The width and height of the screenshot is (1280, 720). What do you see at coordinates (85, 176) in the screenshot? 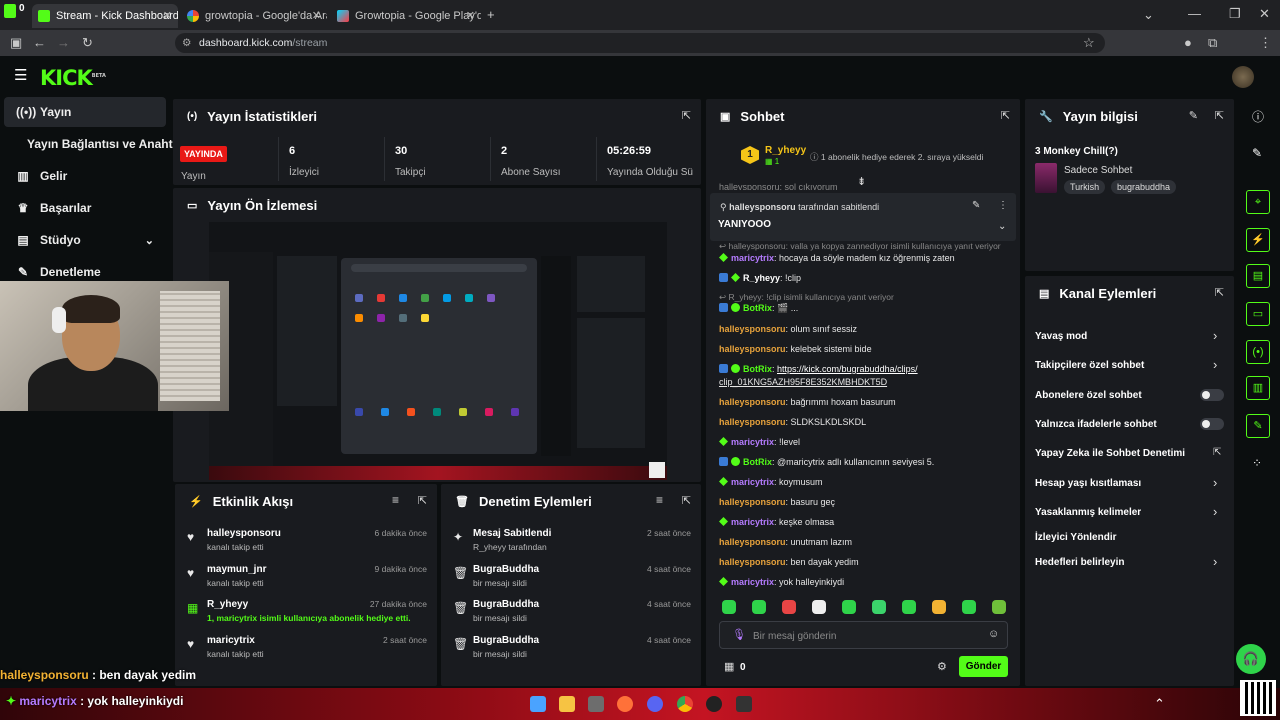
I see `sidebar-item-gelir: ▥ Gelir` at bounding box center [85, 176].